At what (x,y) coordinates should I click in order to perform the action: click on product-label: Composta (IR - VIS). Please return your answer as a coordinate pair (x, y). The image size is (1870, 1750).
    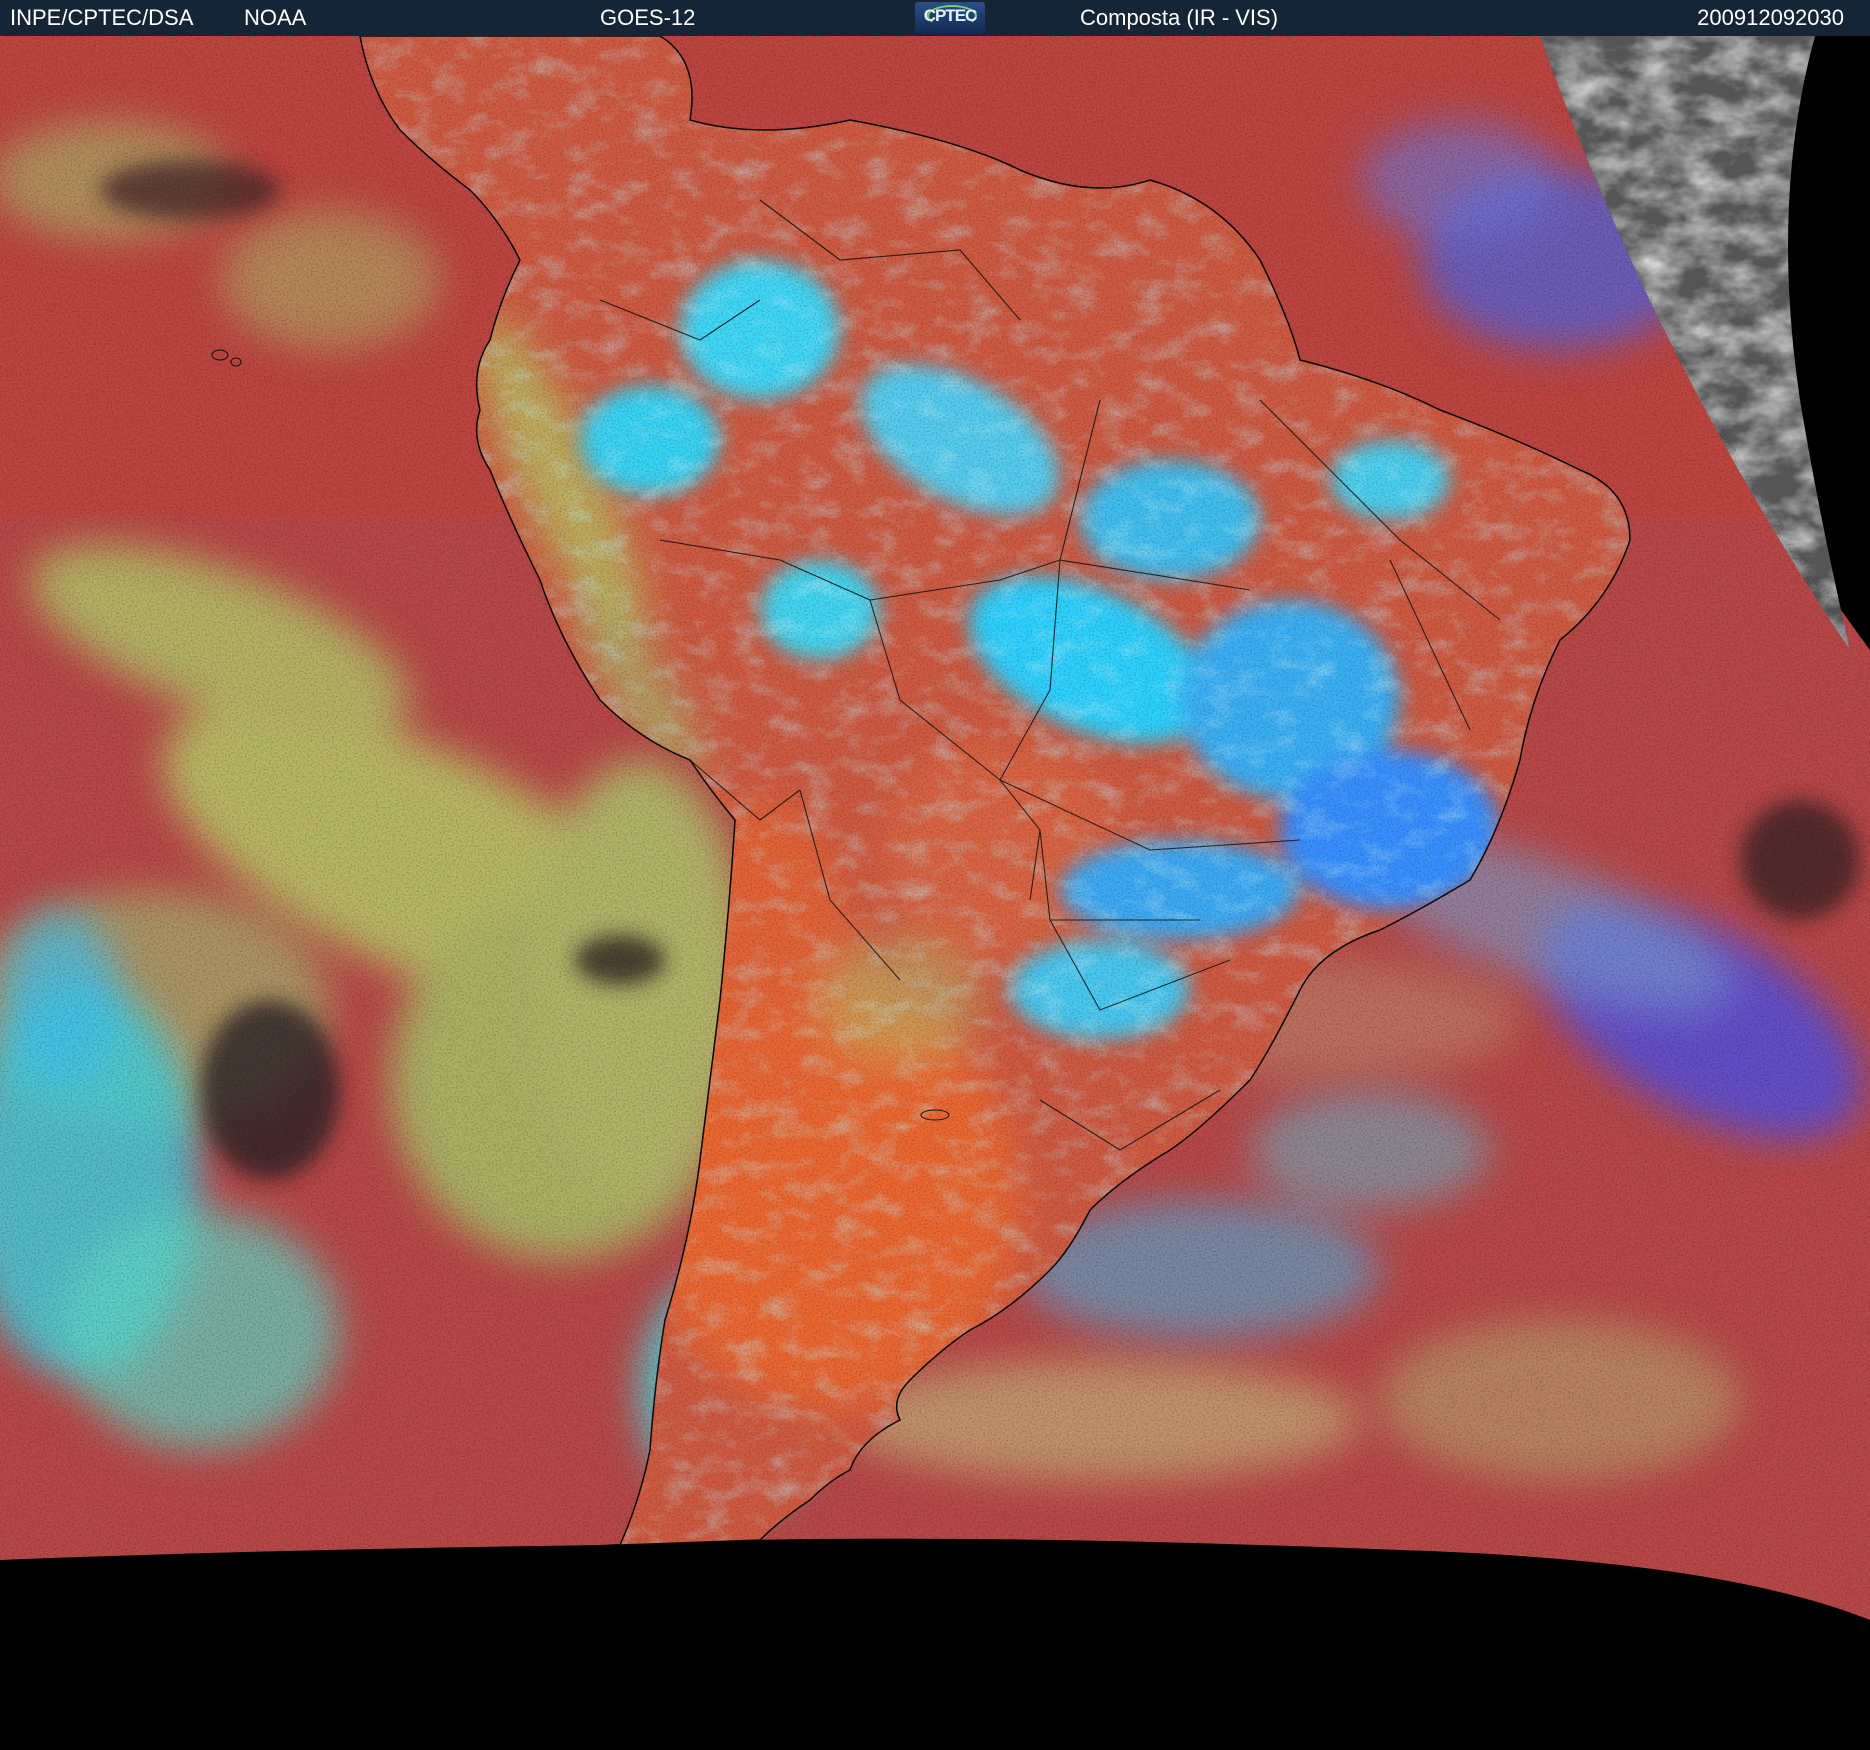
    Looking at the image, I should click on (1179, 17).